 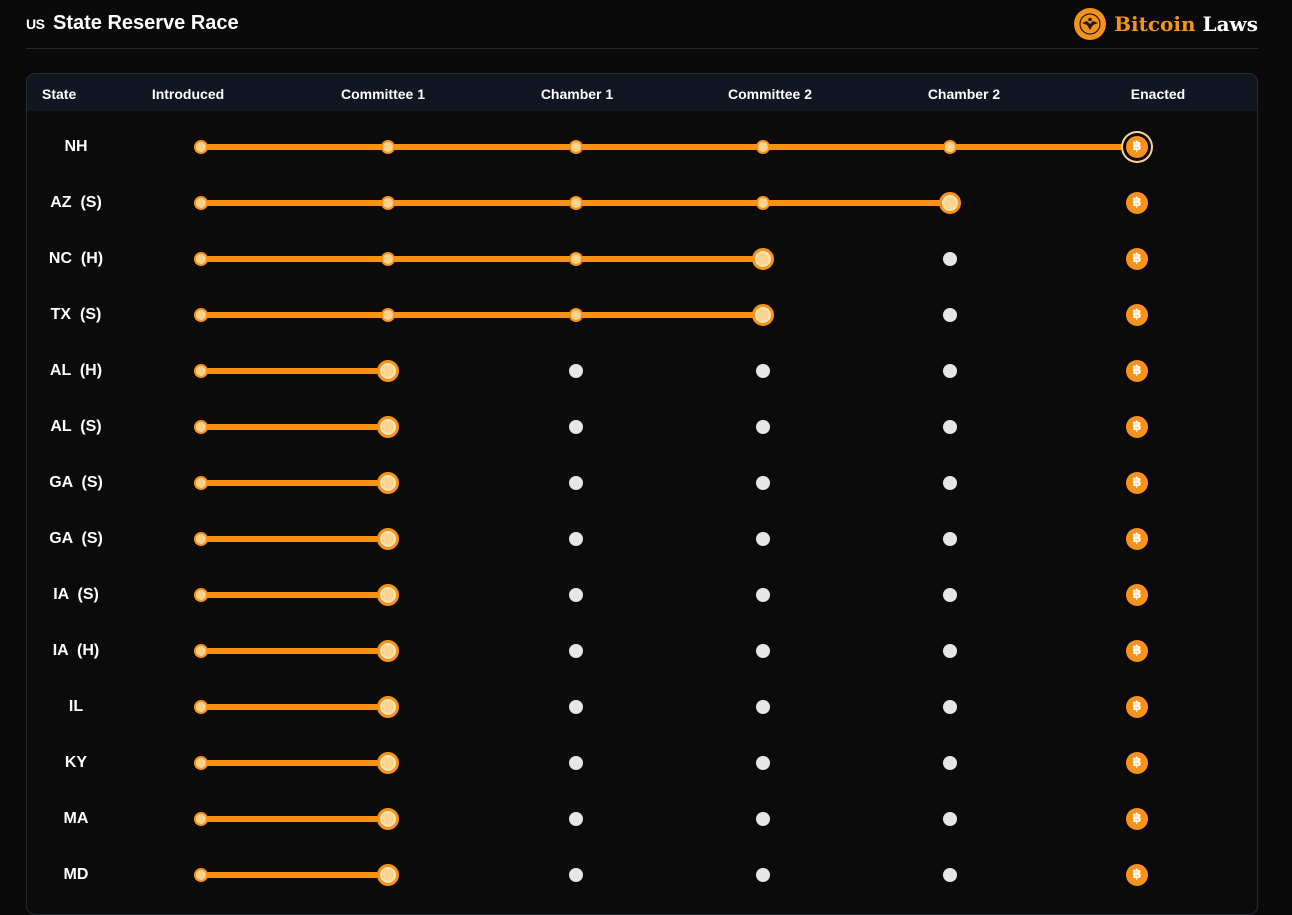 What do you see at coordinates (642, 371) in the screenshot?
I see `table-row: AL (H) ฿` at bounding box center [642, 371].